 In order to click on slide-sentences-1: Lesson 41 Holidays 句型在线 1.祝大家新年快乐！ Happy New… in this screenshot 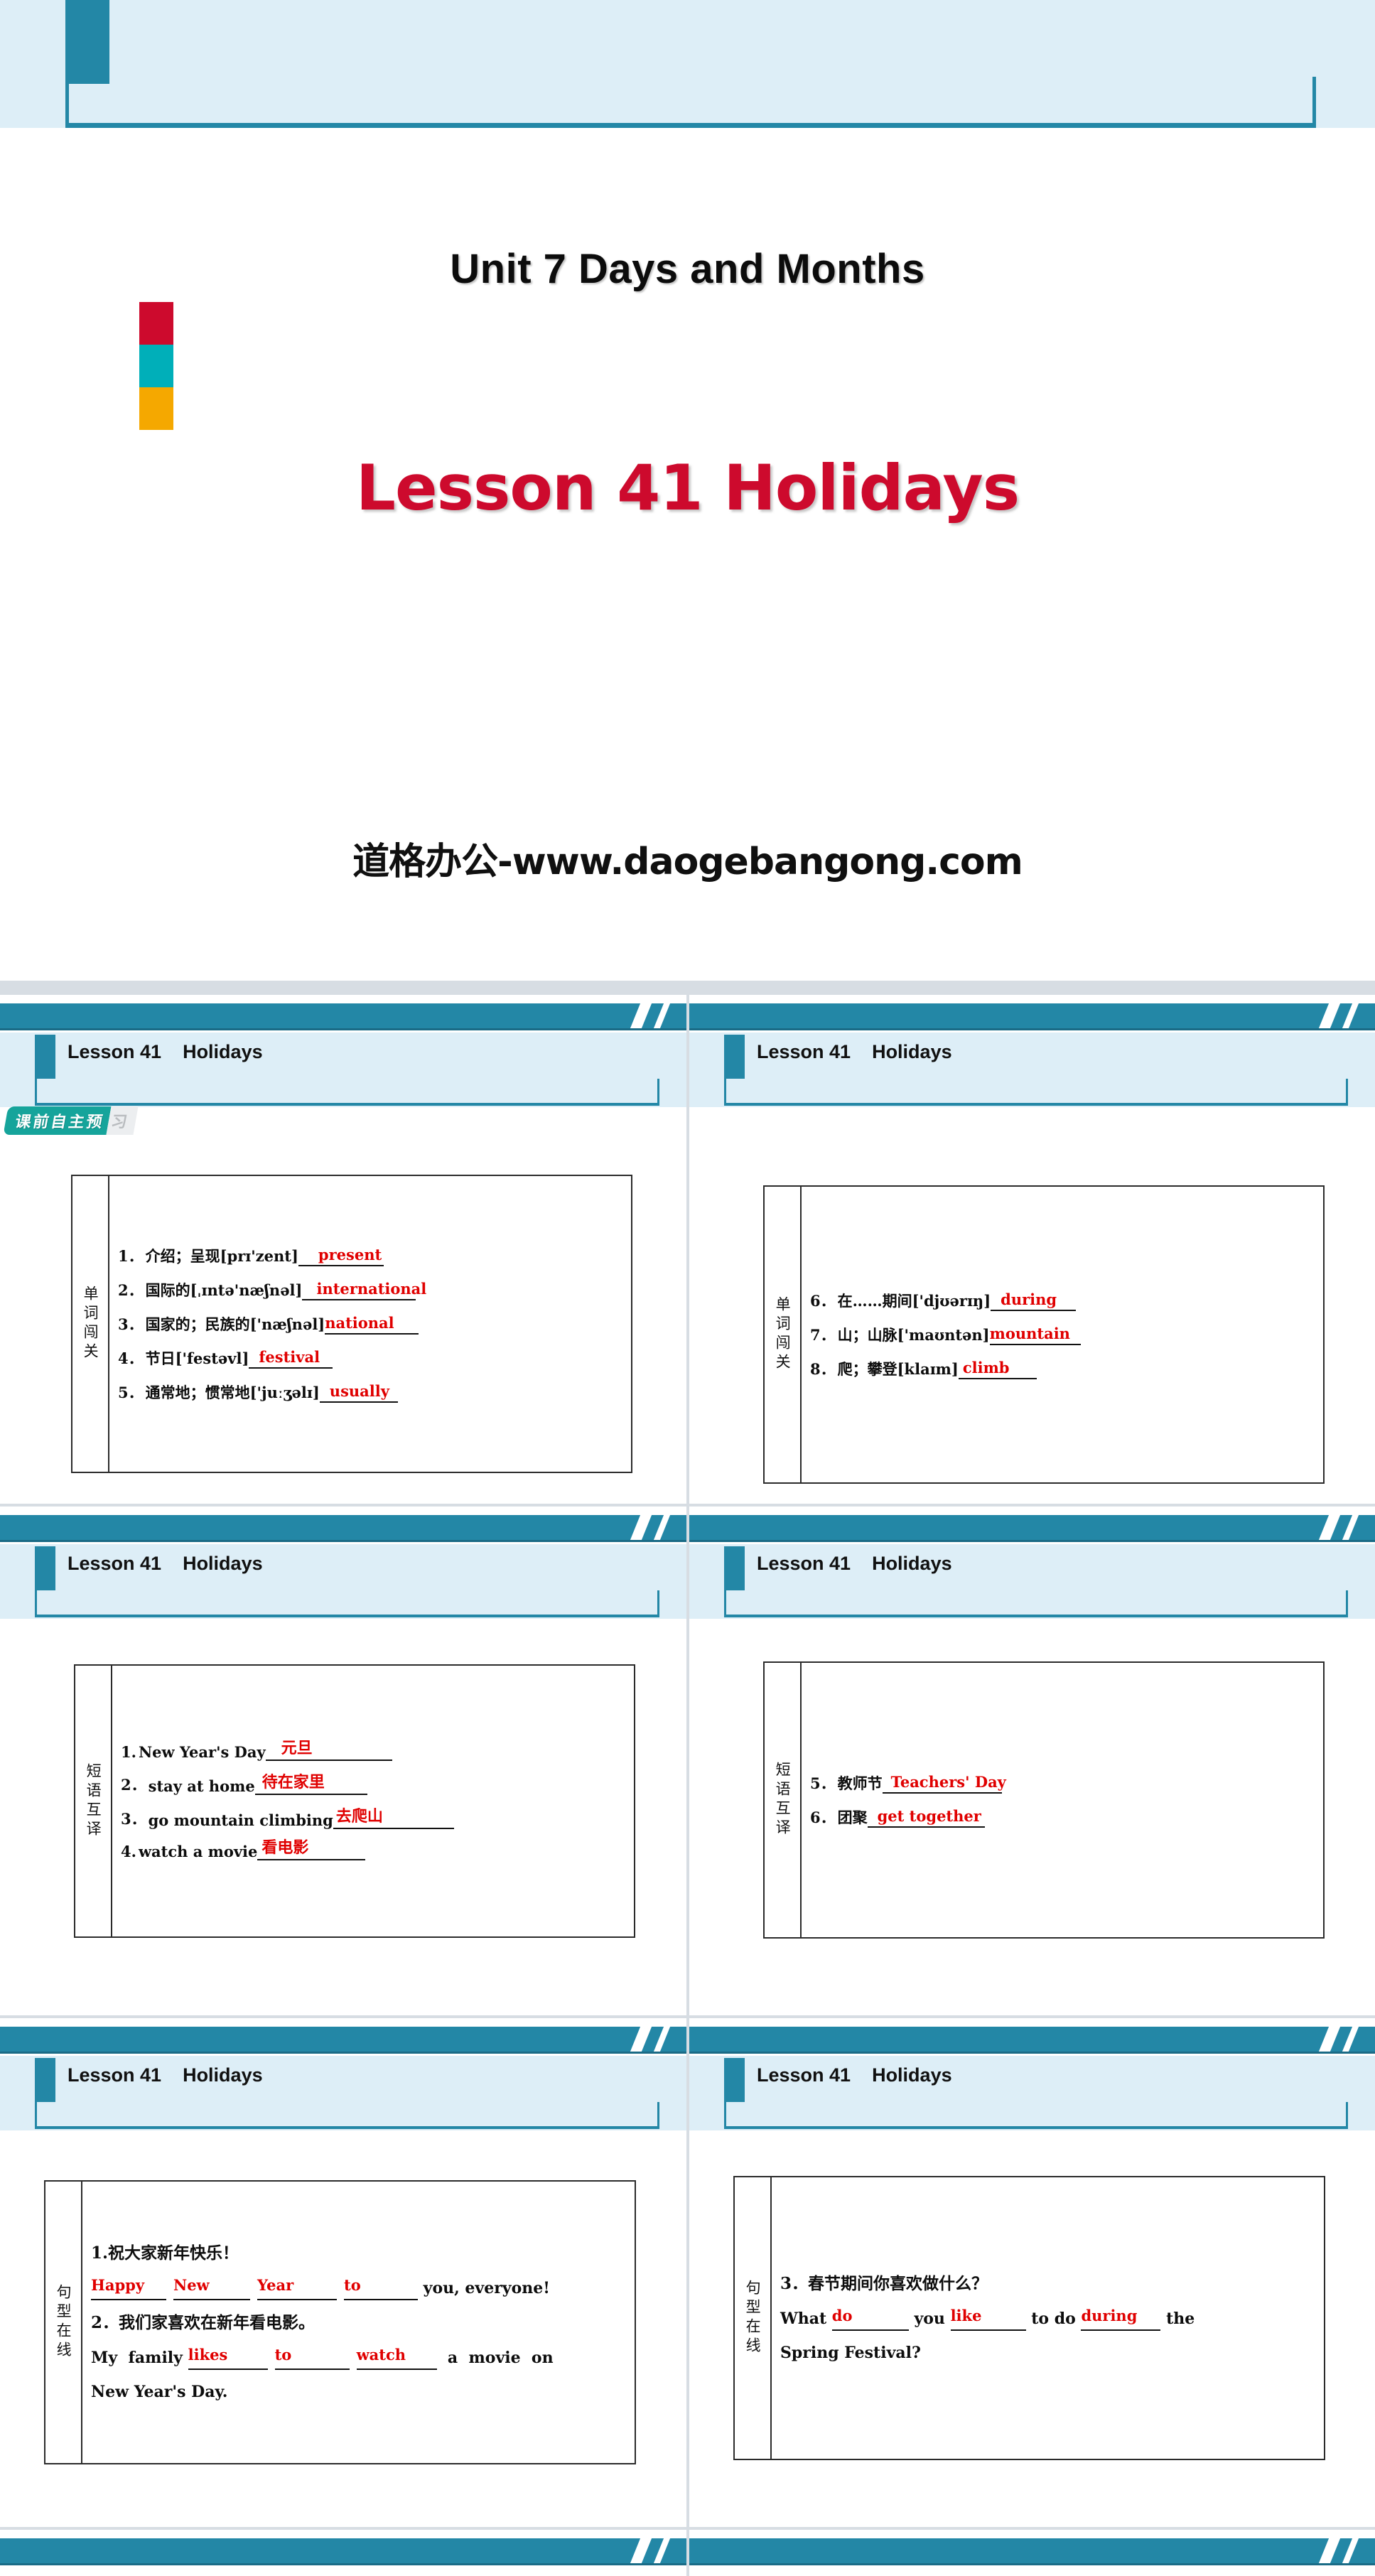, I will do `click(343, 2272)`.